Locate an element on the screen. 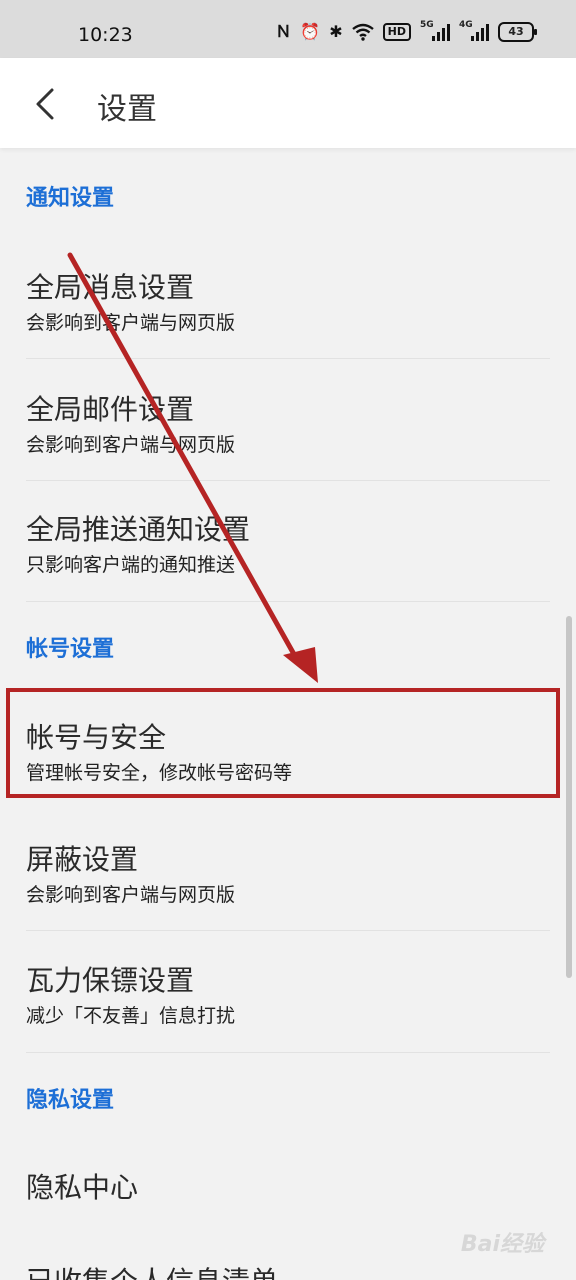 The height and width of the screenshot is (1280, 576). watermark-logo: Bai经验 is located at coordinates (502, 1244).